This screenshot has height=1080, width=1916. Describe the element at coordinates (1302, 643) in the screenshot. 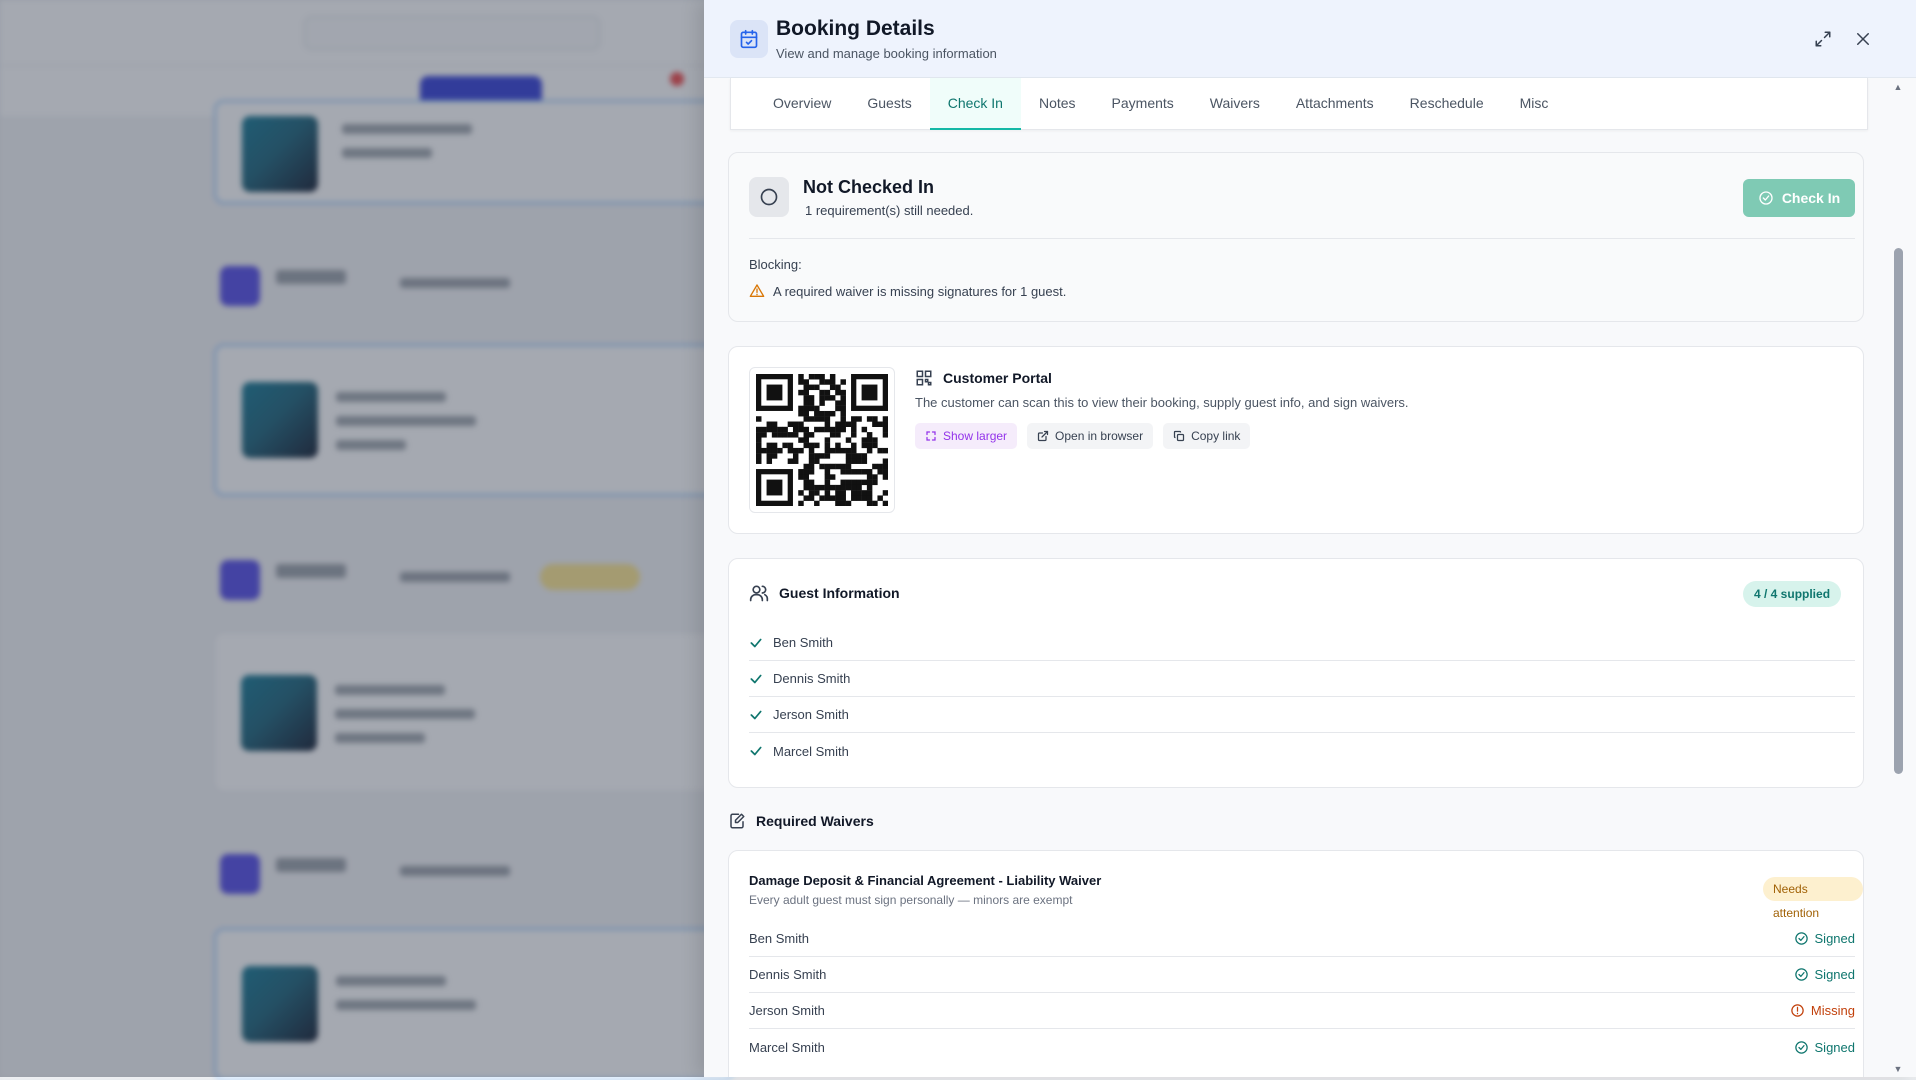

I see `guest-row: Ben Smith` at that location.